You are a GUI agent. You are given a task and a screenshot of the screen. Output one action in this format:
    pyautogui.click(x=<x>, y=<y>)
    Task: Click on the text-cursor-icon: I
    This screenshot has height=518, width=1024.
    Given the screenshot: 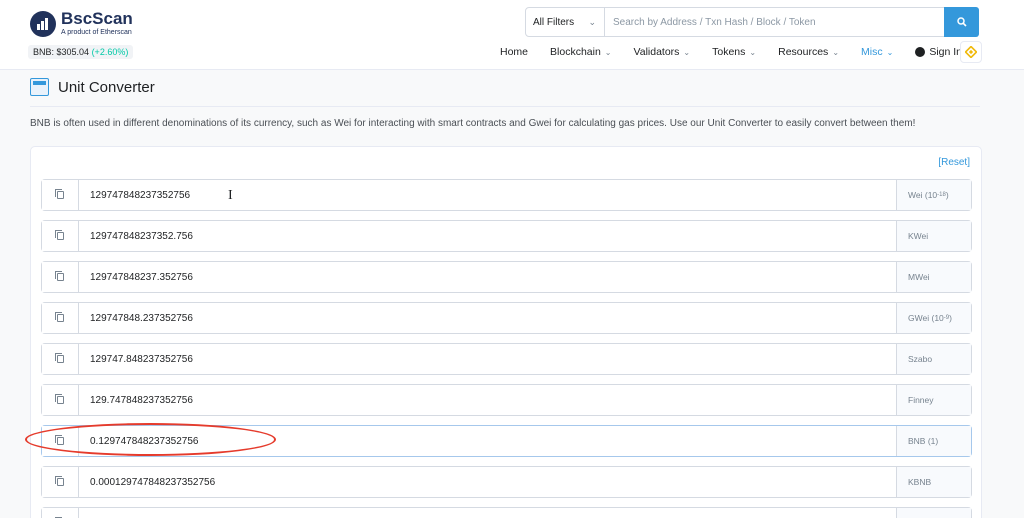 What is the action you would take?
    pyautogui.click(x=230, y=195)
    